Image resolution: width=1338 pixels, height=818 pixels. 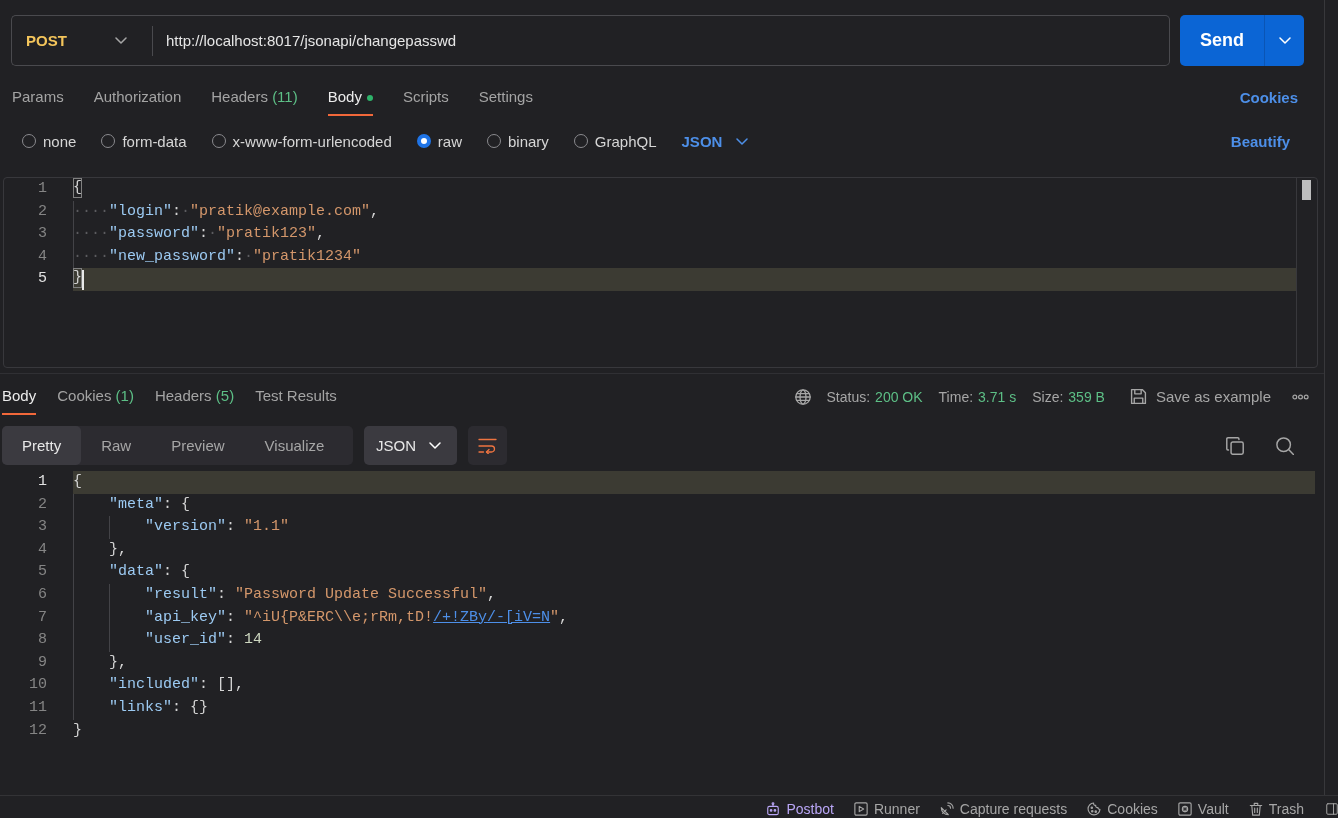 I want to click on size-value: 359 B, so click(x=1086, y=396).